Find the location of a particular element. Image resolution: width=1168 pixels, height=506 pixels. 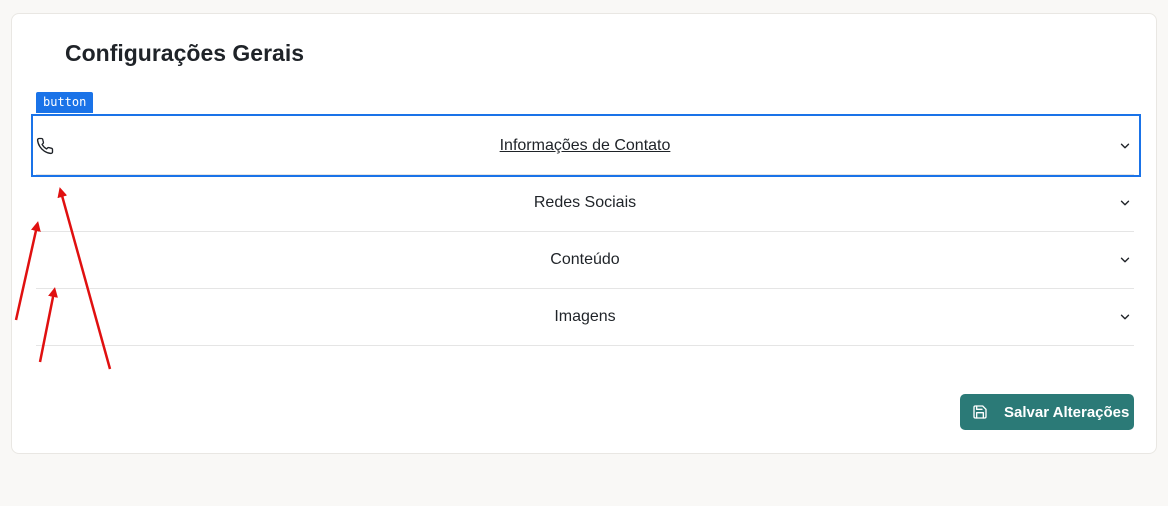

accordion-item-content: Conteúdo is located at coordinates (585, 260).